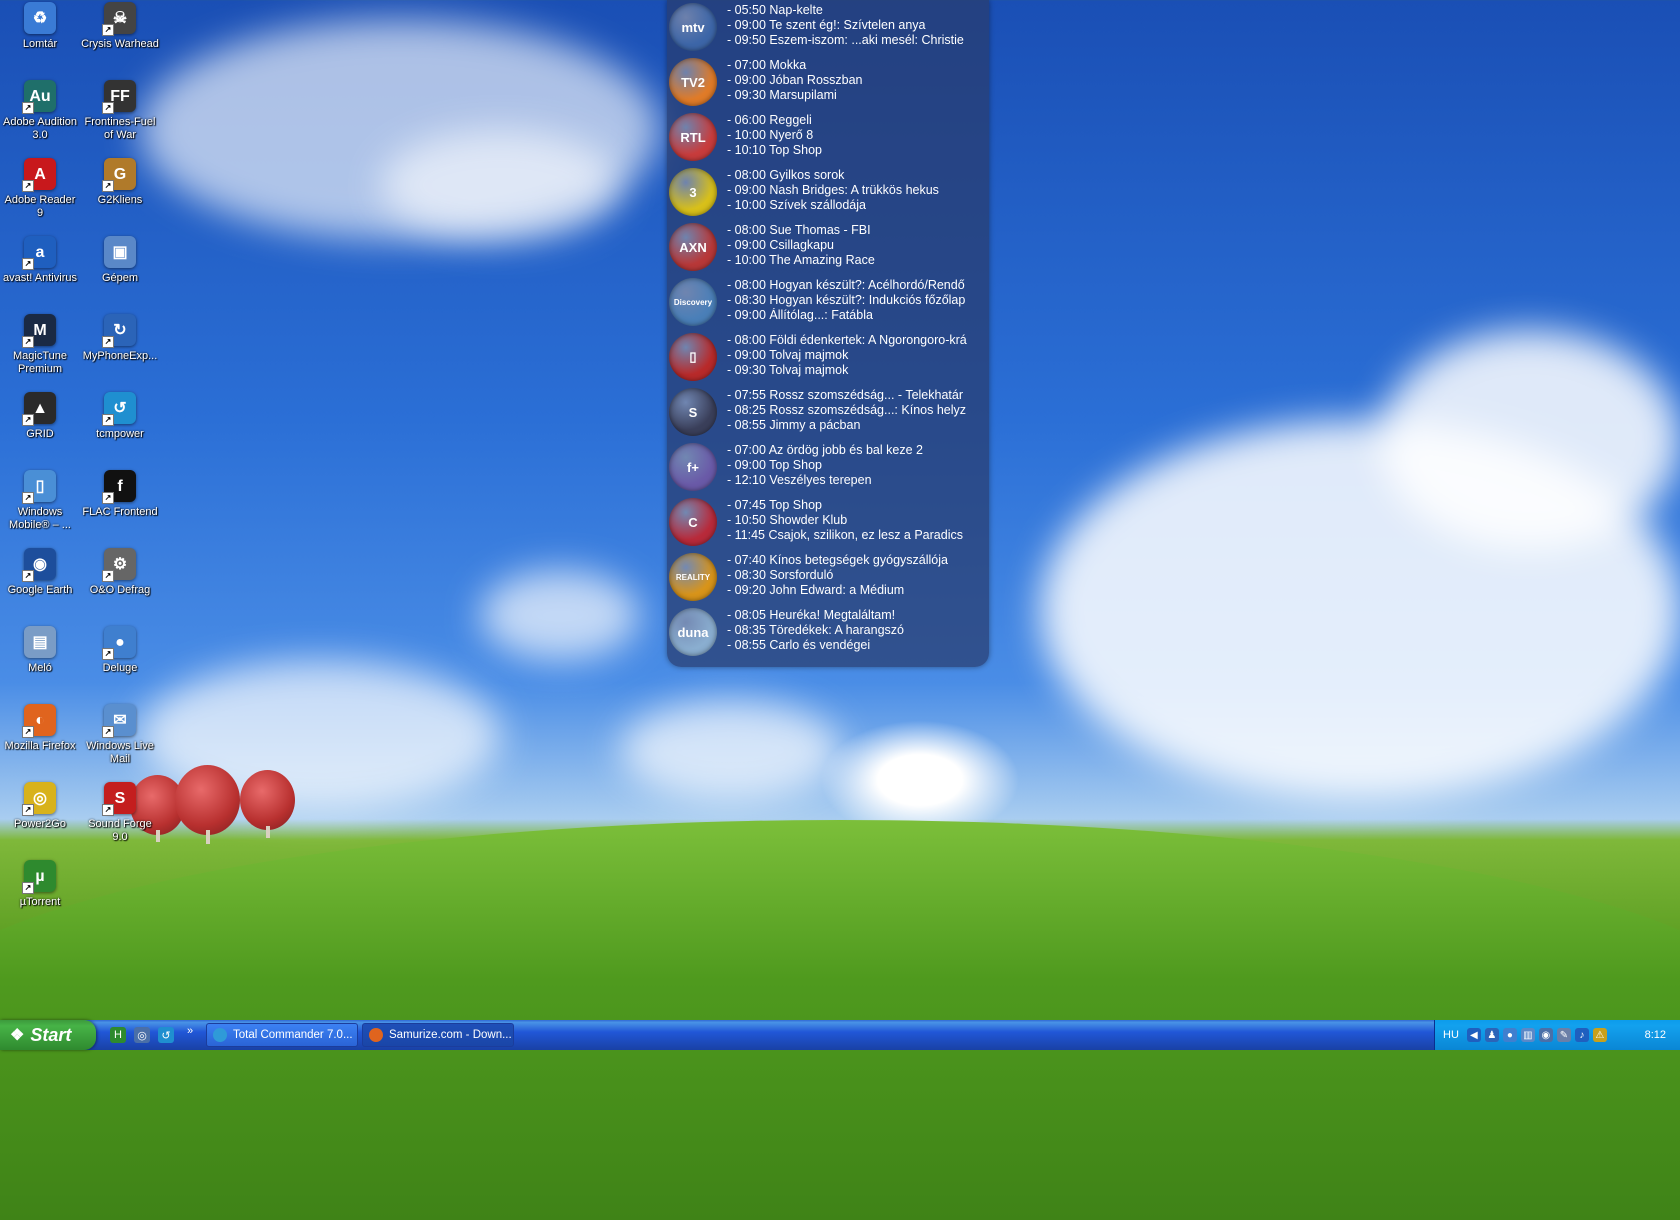 This screenshot has height=1220, width=1680. Describe the element at coordinates (120, 649) in the screenshot. I see `desktop-icon: ● Deluge` at that location.